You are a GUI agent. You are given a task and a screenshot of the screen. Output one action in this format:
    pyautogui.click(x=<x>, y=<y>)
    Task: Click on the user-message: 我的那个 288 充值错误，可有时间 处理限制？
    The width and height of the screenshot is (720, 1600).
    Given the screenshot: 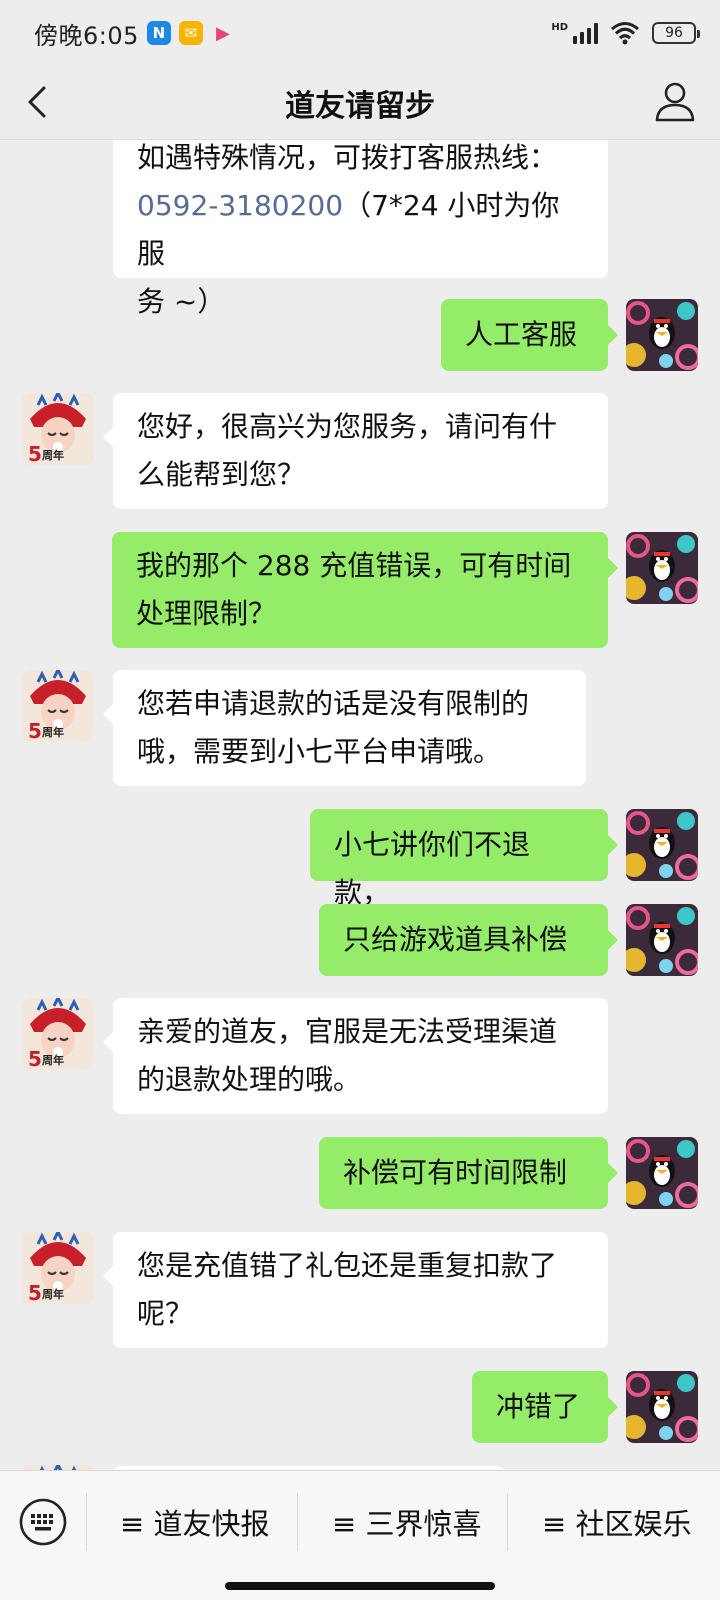 What is the action you would take?
    pyautogui.click(x=365, y=590)
    